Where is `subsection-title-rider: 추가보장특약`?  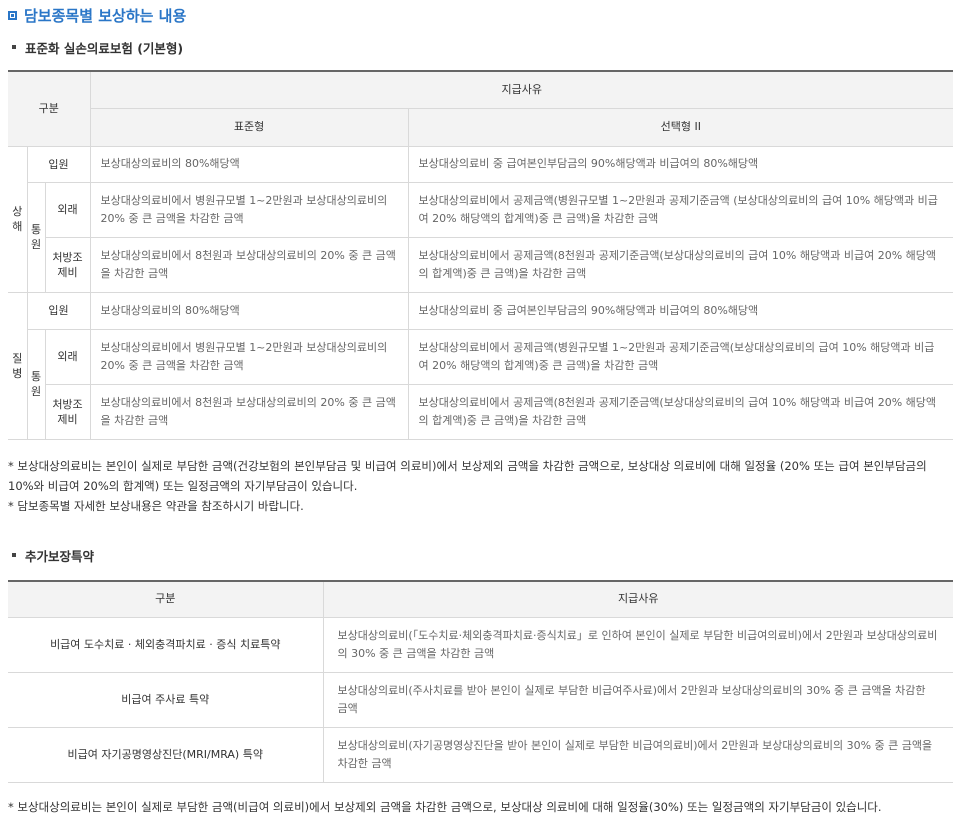 subsection-title-rider: 추가보장특약 is located at coordinates (53, 555).